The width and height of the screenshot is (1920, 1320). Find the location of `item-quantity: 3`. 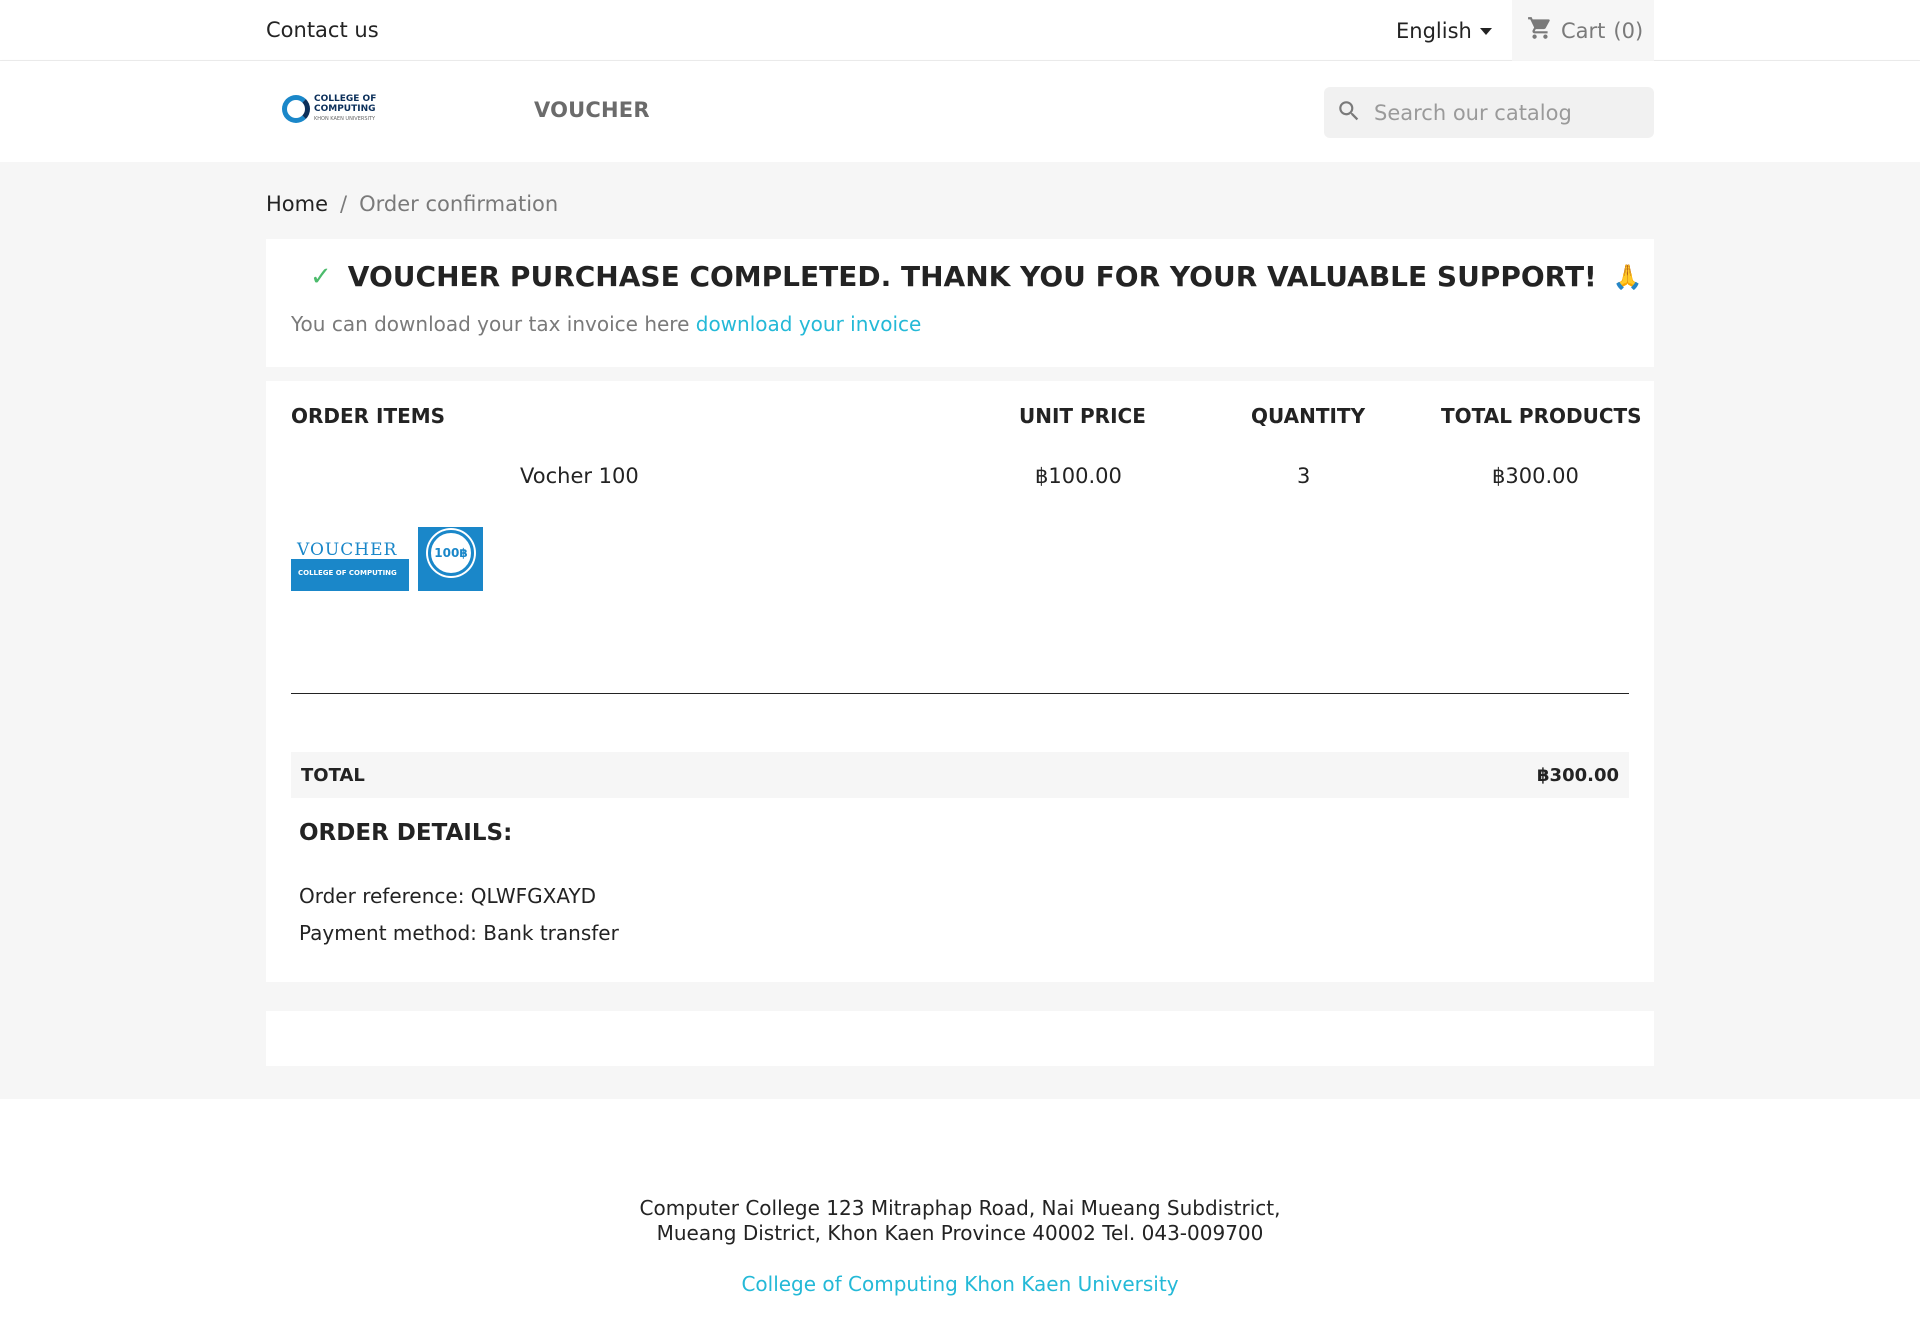

item-quantity: 3 is located at coordinates (1304, 476).